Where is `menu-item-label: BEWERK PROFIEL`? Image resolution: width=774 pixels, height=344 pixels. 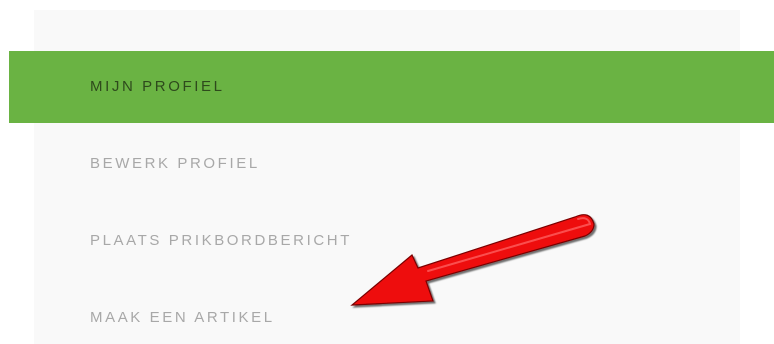
menu-item-label: BEWERK PROFIEL is located at coordinates (175, 163).